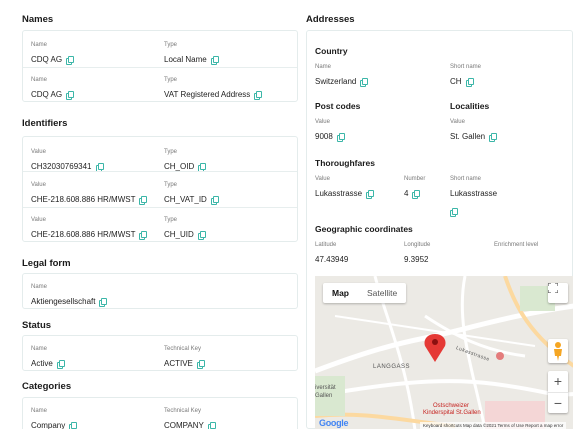  I want to click on short-name-label: Short name, so click(466, 179).